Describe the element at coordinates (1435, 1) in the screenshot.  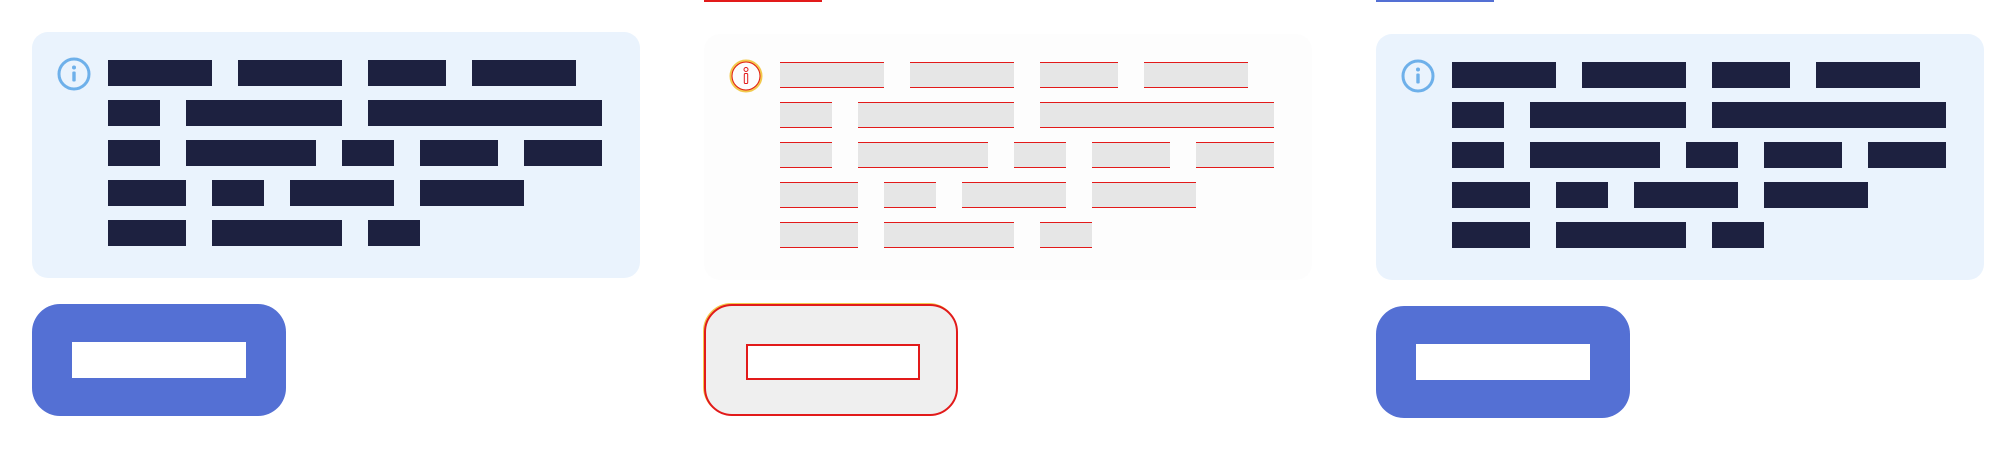
I see `top-rule` at that location.